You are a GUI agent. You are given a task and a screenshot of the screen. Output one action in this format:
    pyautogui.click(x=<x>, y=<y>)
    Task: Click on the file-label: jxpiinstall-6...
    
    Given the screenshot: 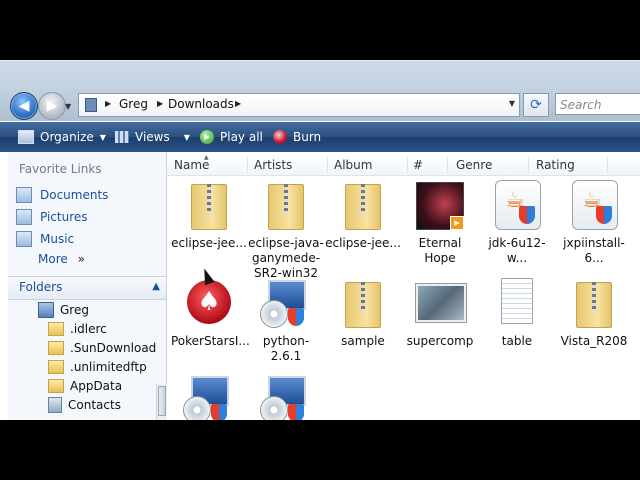 What is the action you would take?
    pyautogui.click(x=594, y=250)
    